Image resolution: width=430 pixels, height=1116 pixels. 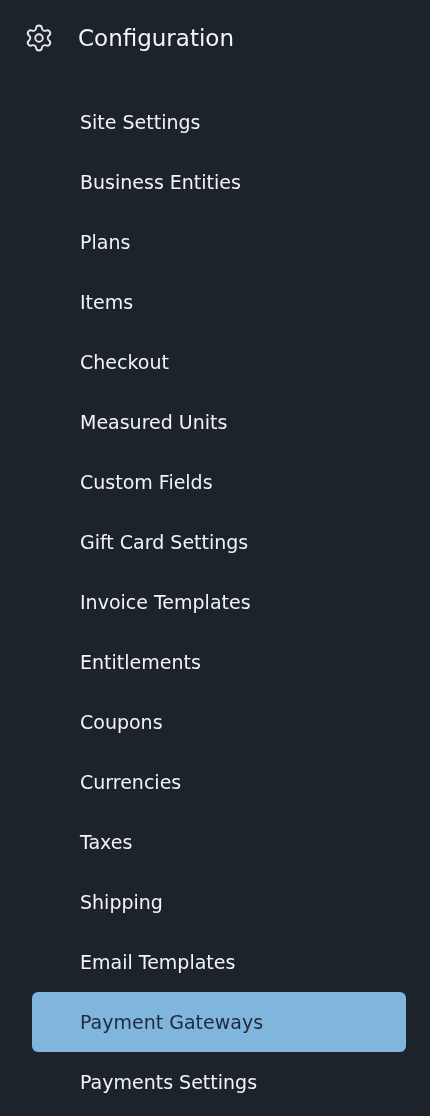 I want to click on sidebar-item: Business Entities, so click(x=219, y=182).